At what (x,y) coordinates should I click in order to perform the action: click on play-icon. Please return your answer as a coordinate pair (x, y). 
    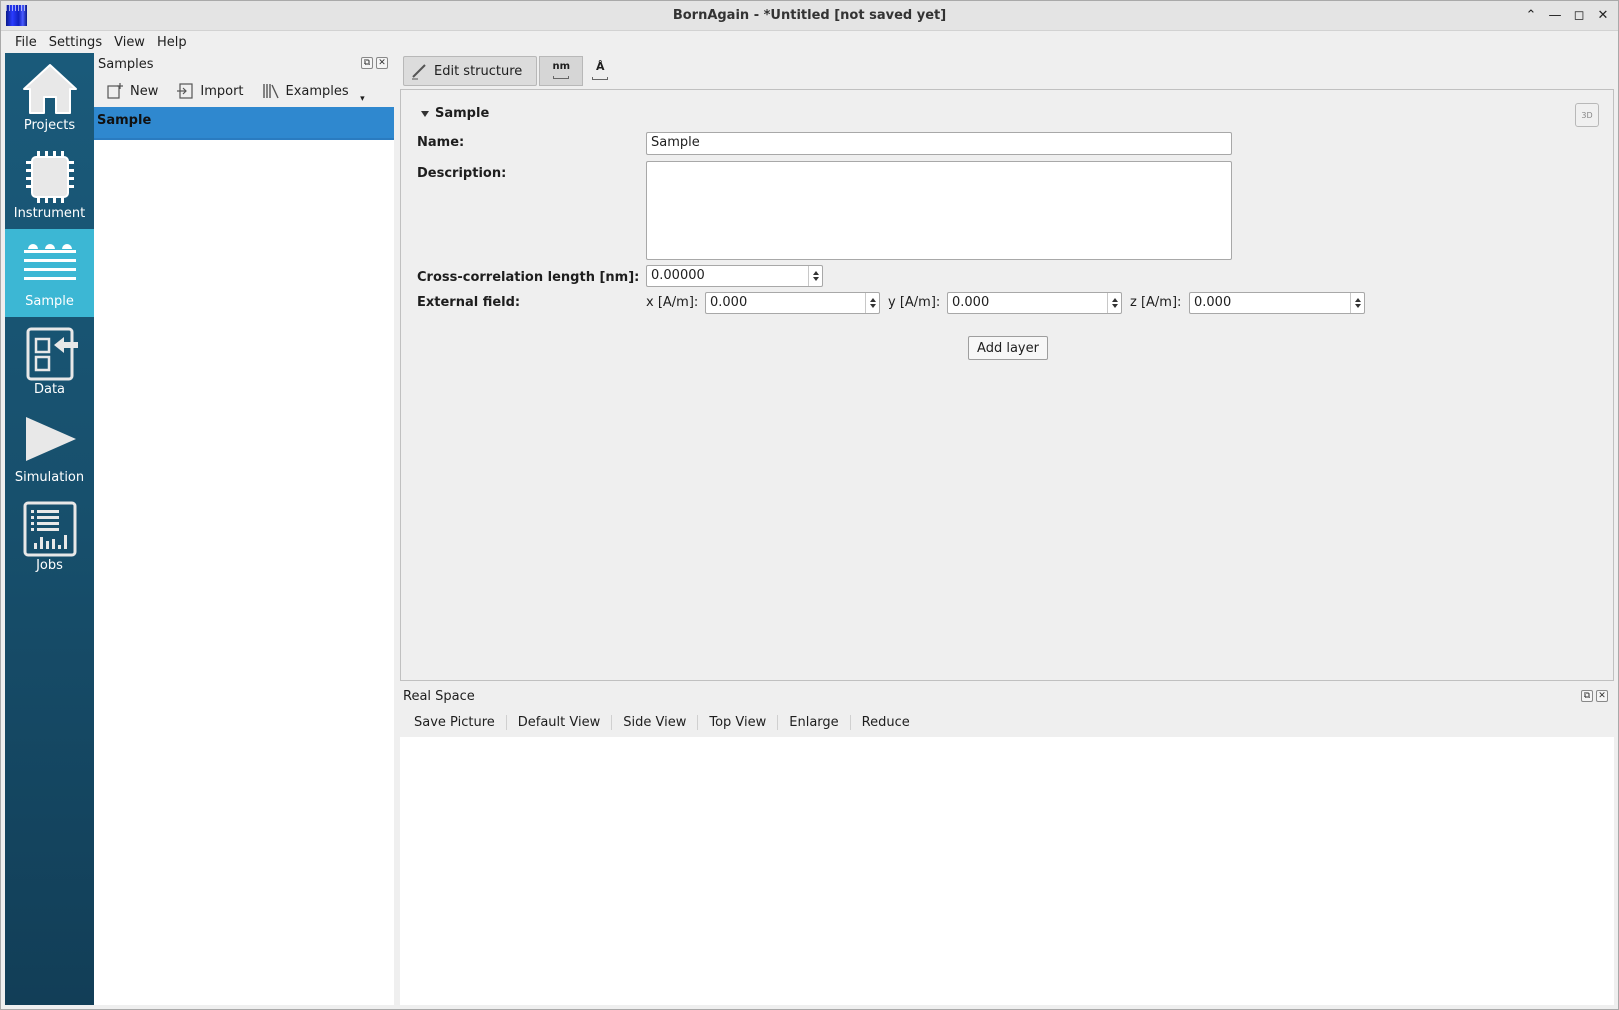
    Looking at the image, I should click on (50, 439).